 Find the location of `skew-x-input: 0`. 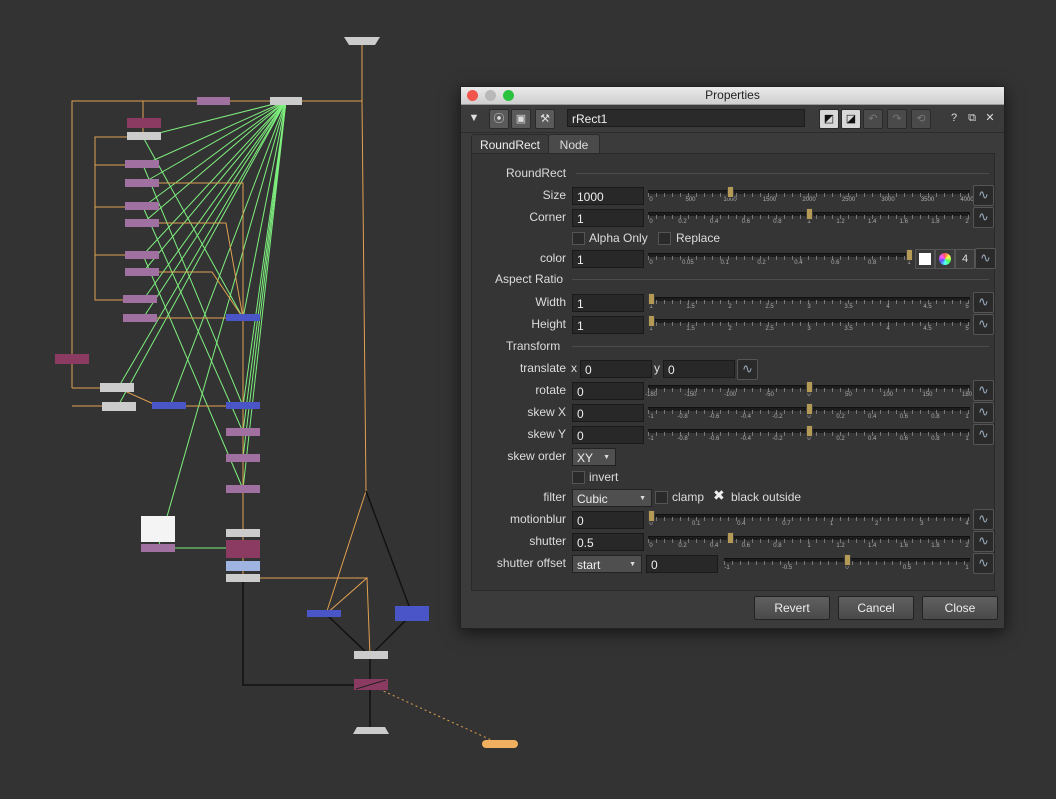

skew-x-input: 0 is located at coordinates (608, 413).